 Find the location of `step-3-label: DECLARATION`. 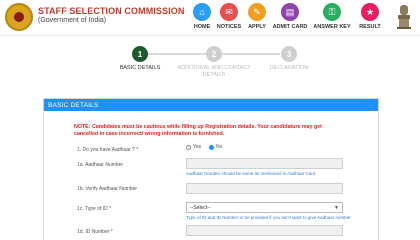

step-3-label: DECLARATION is located at coordinates (289, 68).